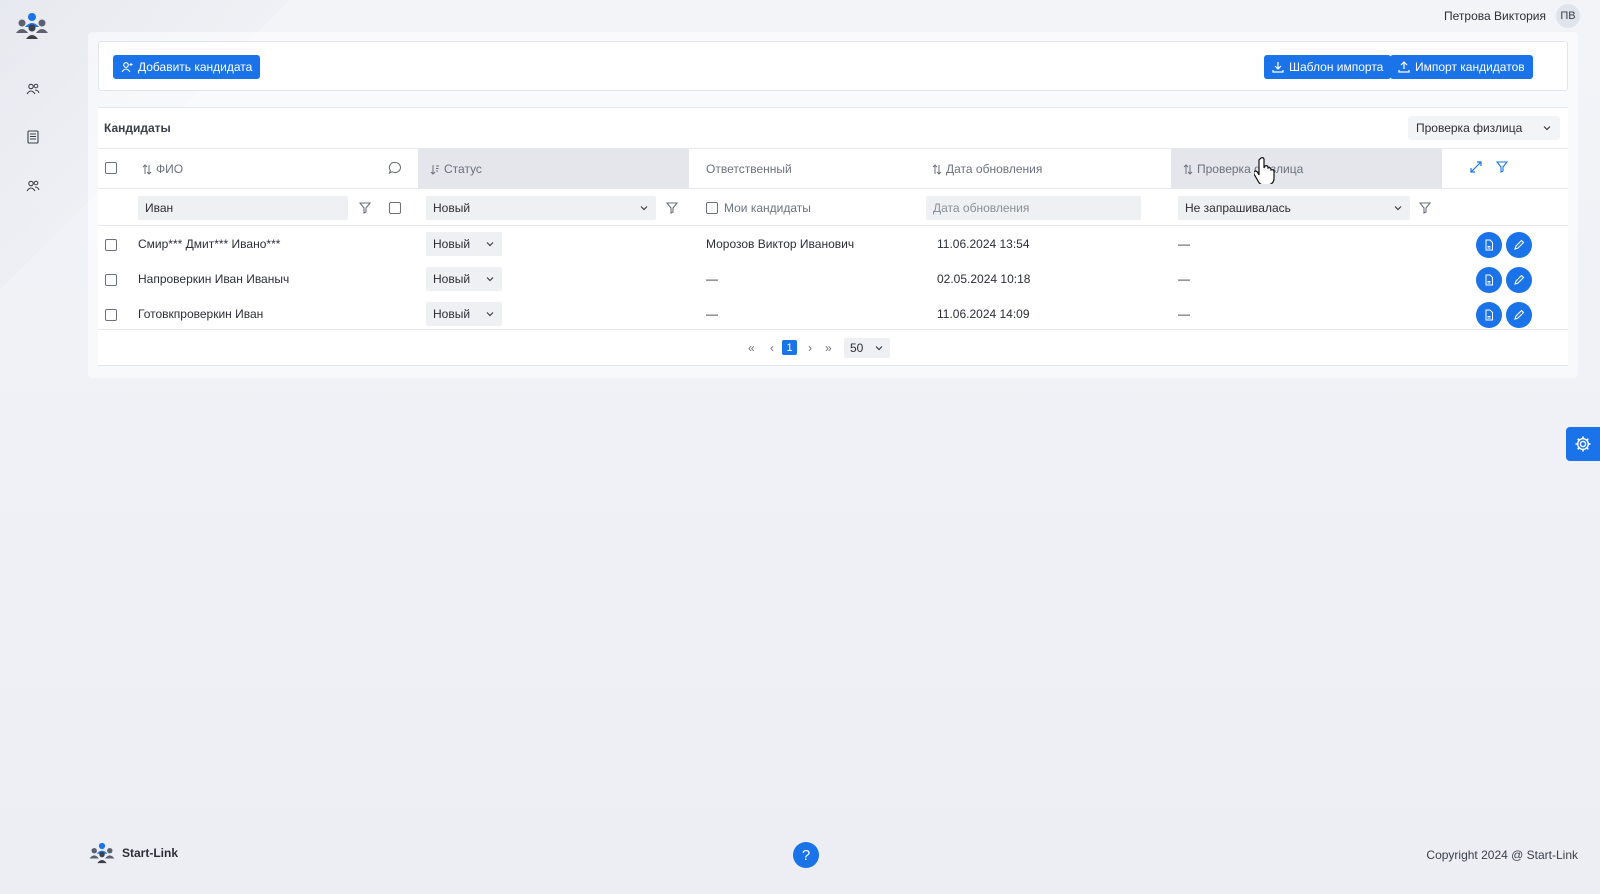 The width and height of the screenshot is (1600, 894). I want to click on sidebar-item-candidates, so click(33, 89).